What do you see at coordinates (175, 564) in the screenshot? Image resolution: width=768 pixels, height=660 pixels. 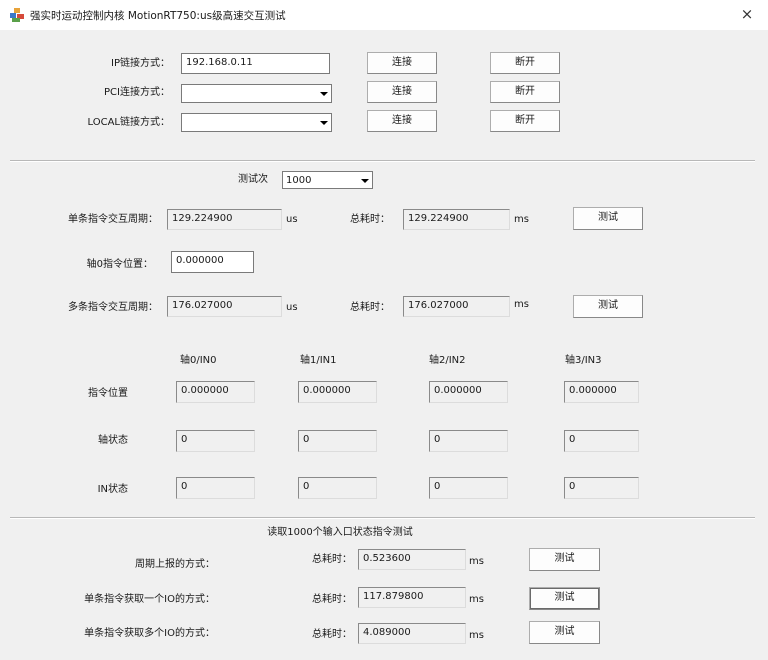 I see `io-periodic-label: 周期上报的方式：` at bounding box center [175, 564].